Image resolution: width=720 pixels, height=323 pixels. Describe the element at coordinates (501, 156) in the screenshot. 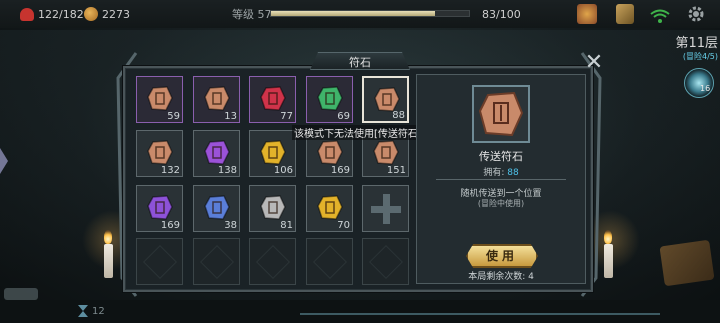

I see `detail-name: 传送符石` at that location.